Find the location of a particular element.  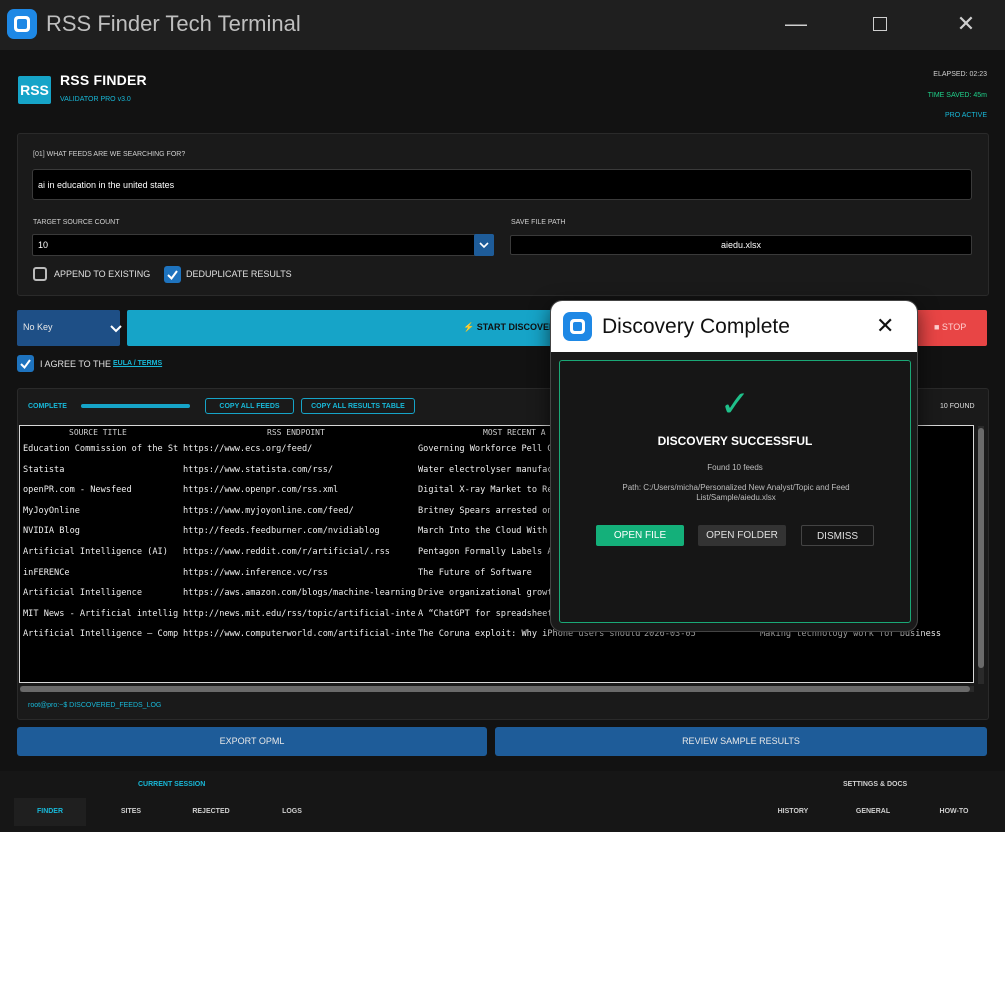

api-key-select: No Key is located at coordinates (69, 328).